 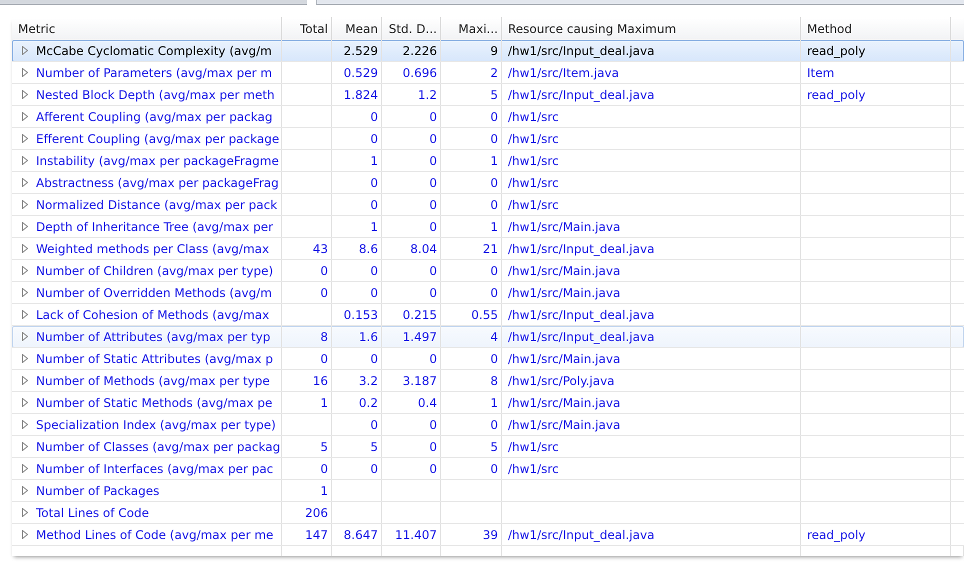 What do you see at coordinates (488, 95) in the screenshot?
I see `table-row: Nested Block Depth (avg/max per meth 1.824 1.2 5 /hw1/src/Input_deal.java read_poly` at bounding box center [488, 95].